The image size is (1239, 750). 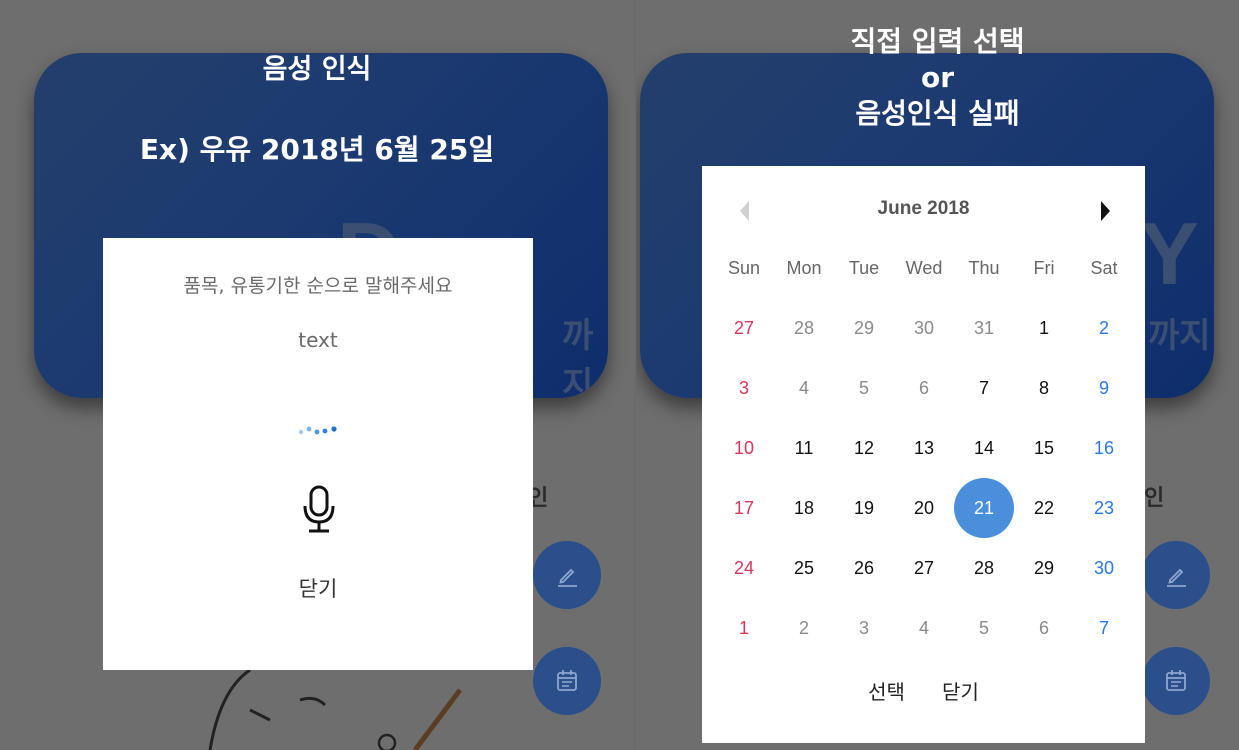 I want to click on day-cell: 17, so click(x=744, y=508).